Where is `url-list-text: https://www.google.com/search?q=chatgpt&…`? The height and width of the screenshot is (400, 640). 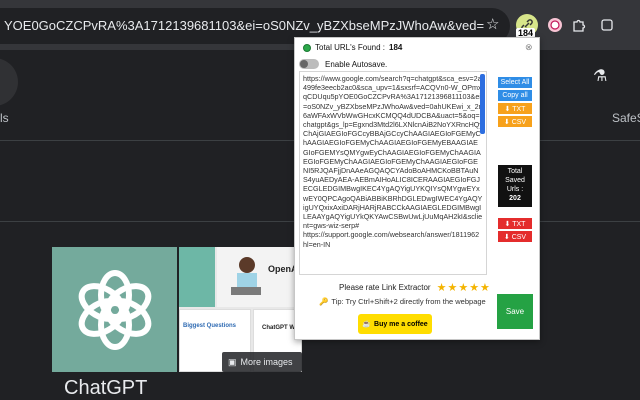
url-list-text: https://www.google.com/search?q=chatgpt&… is located at coordinates (393, 161).